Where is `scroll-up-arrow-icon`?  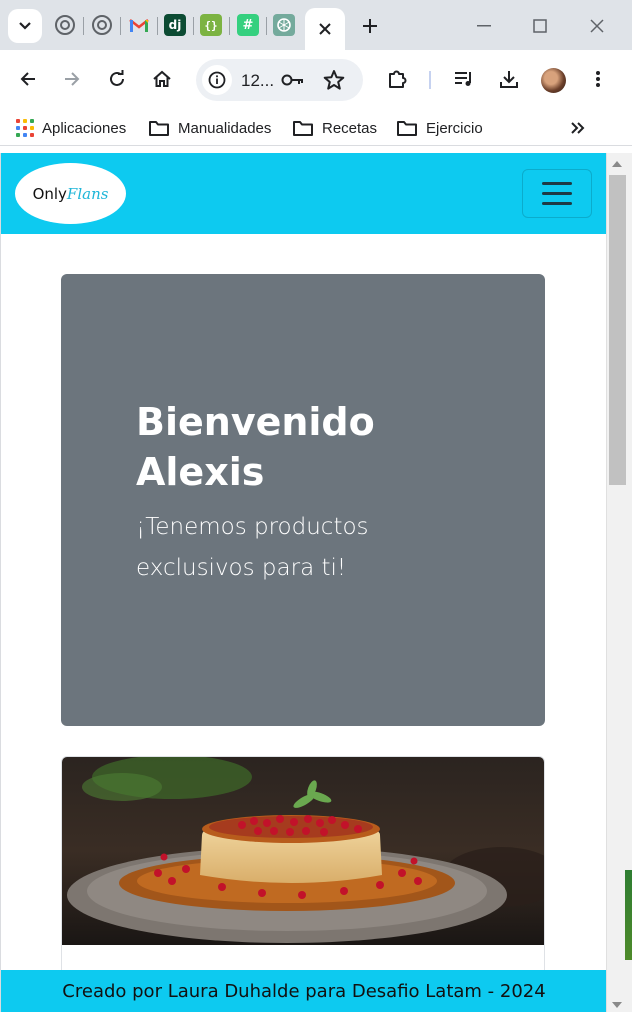
scroll-up-arrow-icon is located at coordinates (617, 164).